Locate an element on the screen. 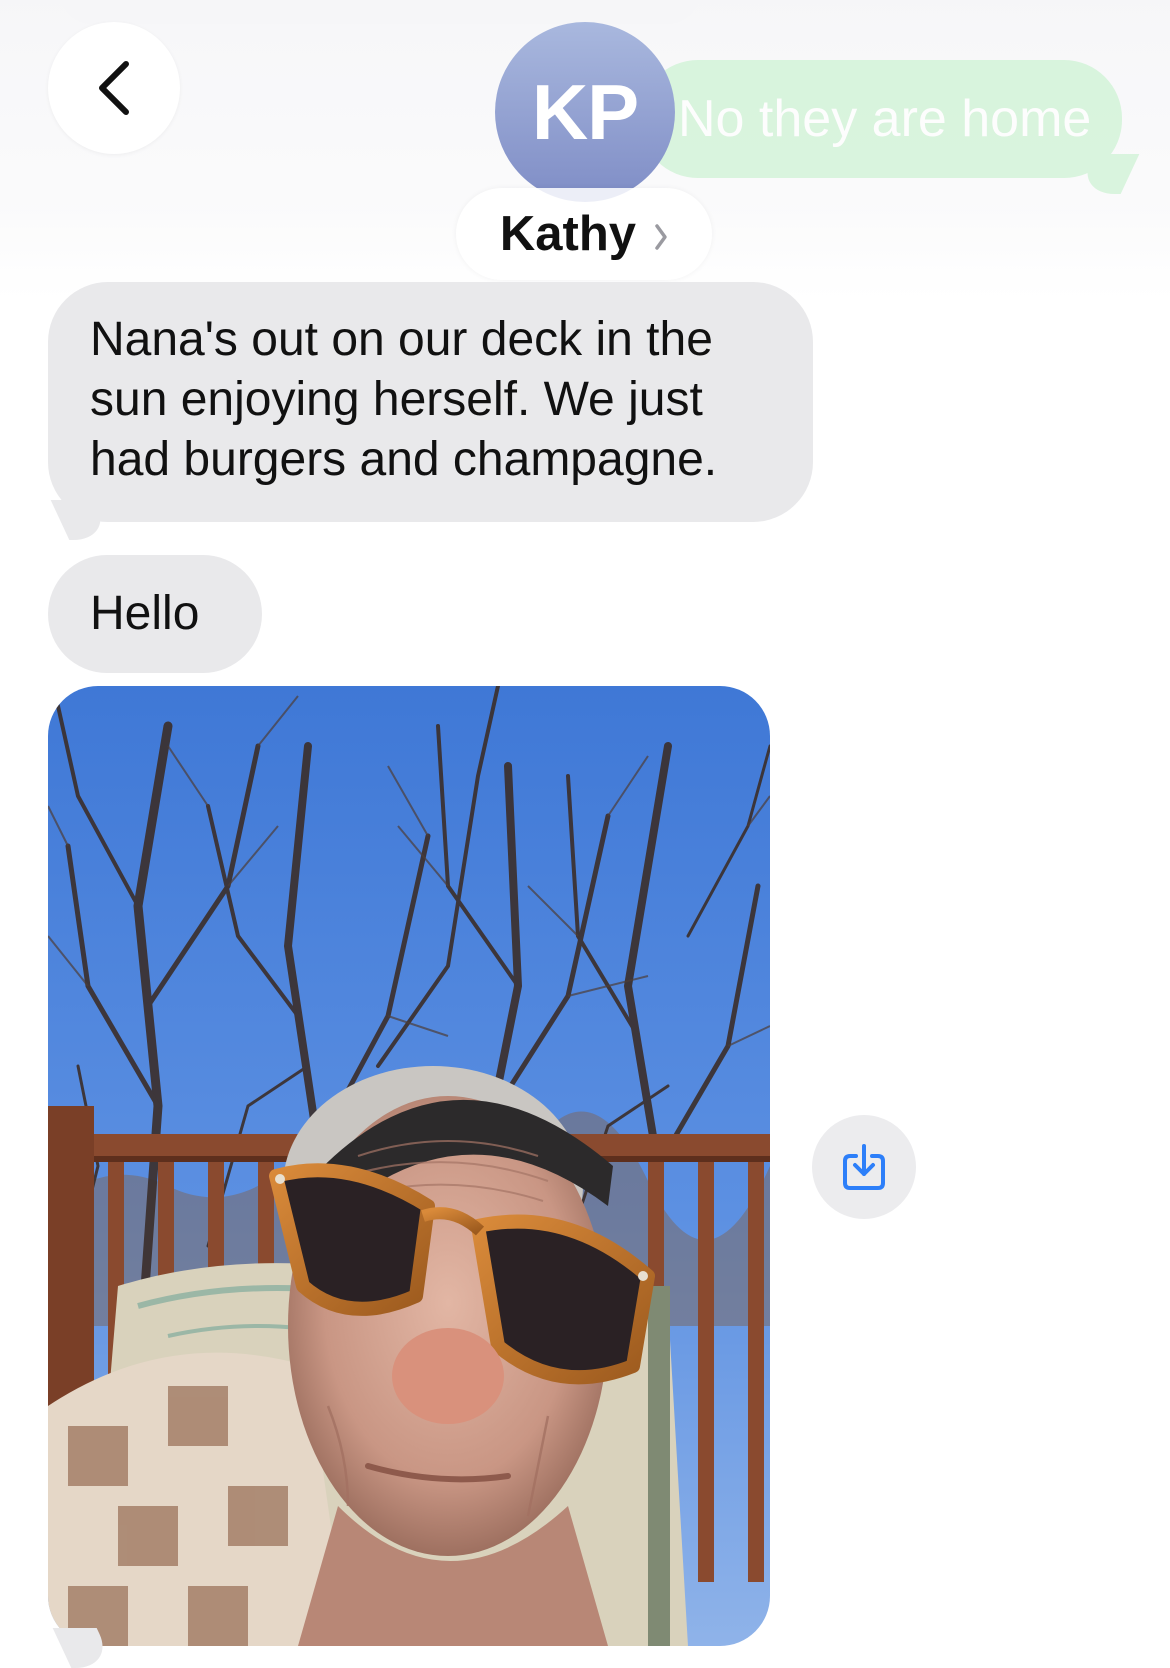 The width and height of the screenshot is (1170, 1668). received-bubble-tail is located at coordinates (82, 520).